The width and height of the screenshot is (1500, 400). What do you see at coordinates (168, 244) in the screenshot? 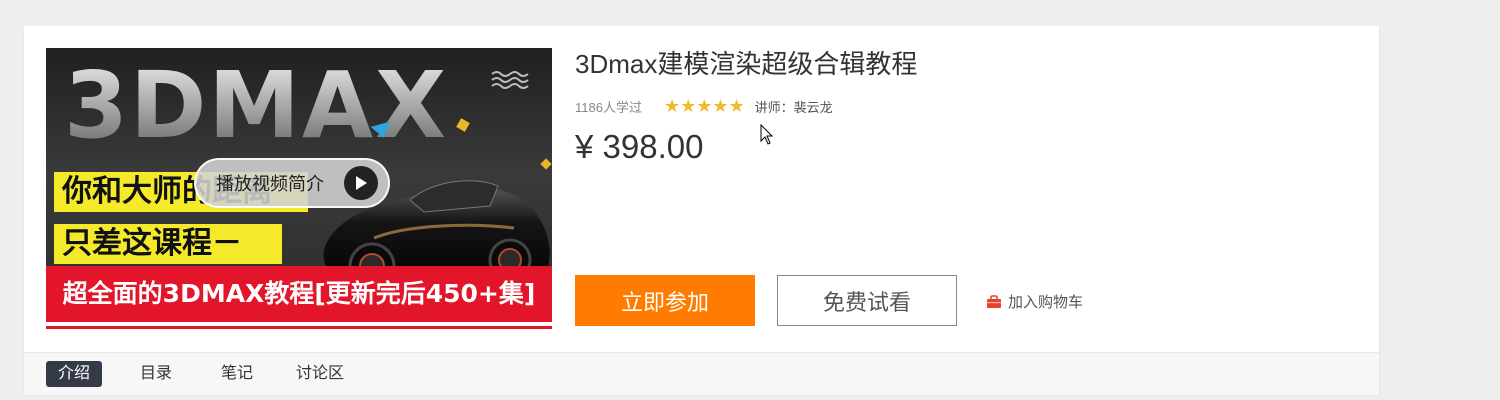
I see `cover-slogan-2: 只差这课程－` at bounding box center [168, 244].